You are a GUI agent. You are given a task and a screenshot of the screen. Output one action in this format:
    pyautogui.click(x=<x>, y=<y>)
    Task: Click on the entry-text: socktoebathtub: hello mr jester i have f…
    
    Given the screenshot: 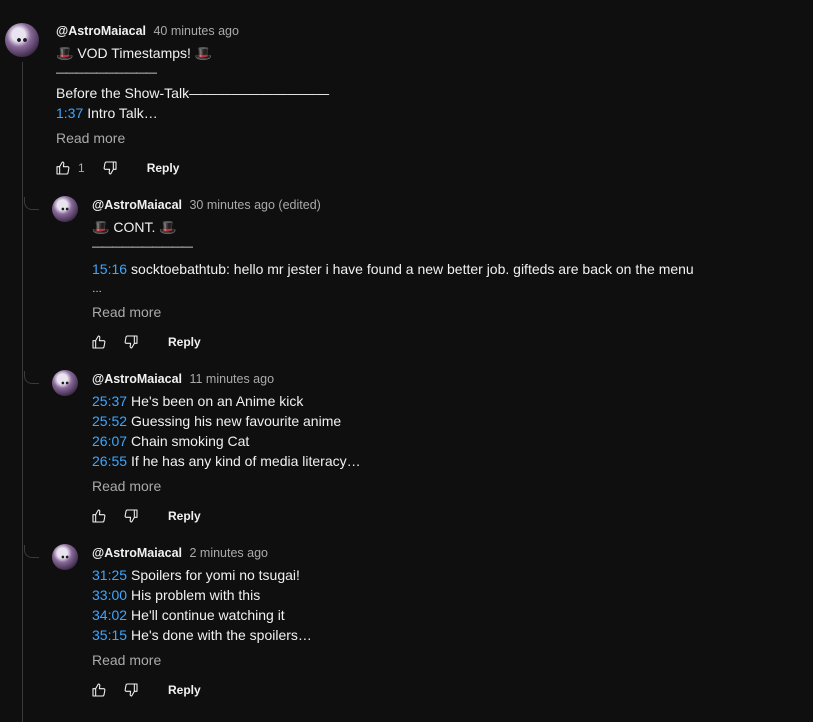 What is the action you would take?
    pyautogui.click(x=412, y=269)
    